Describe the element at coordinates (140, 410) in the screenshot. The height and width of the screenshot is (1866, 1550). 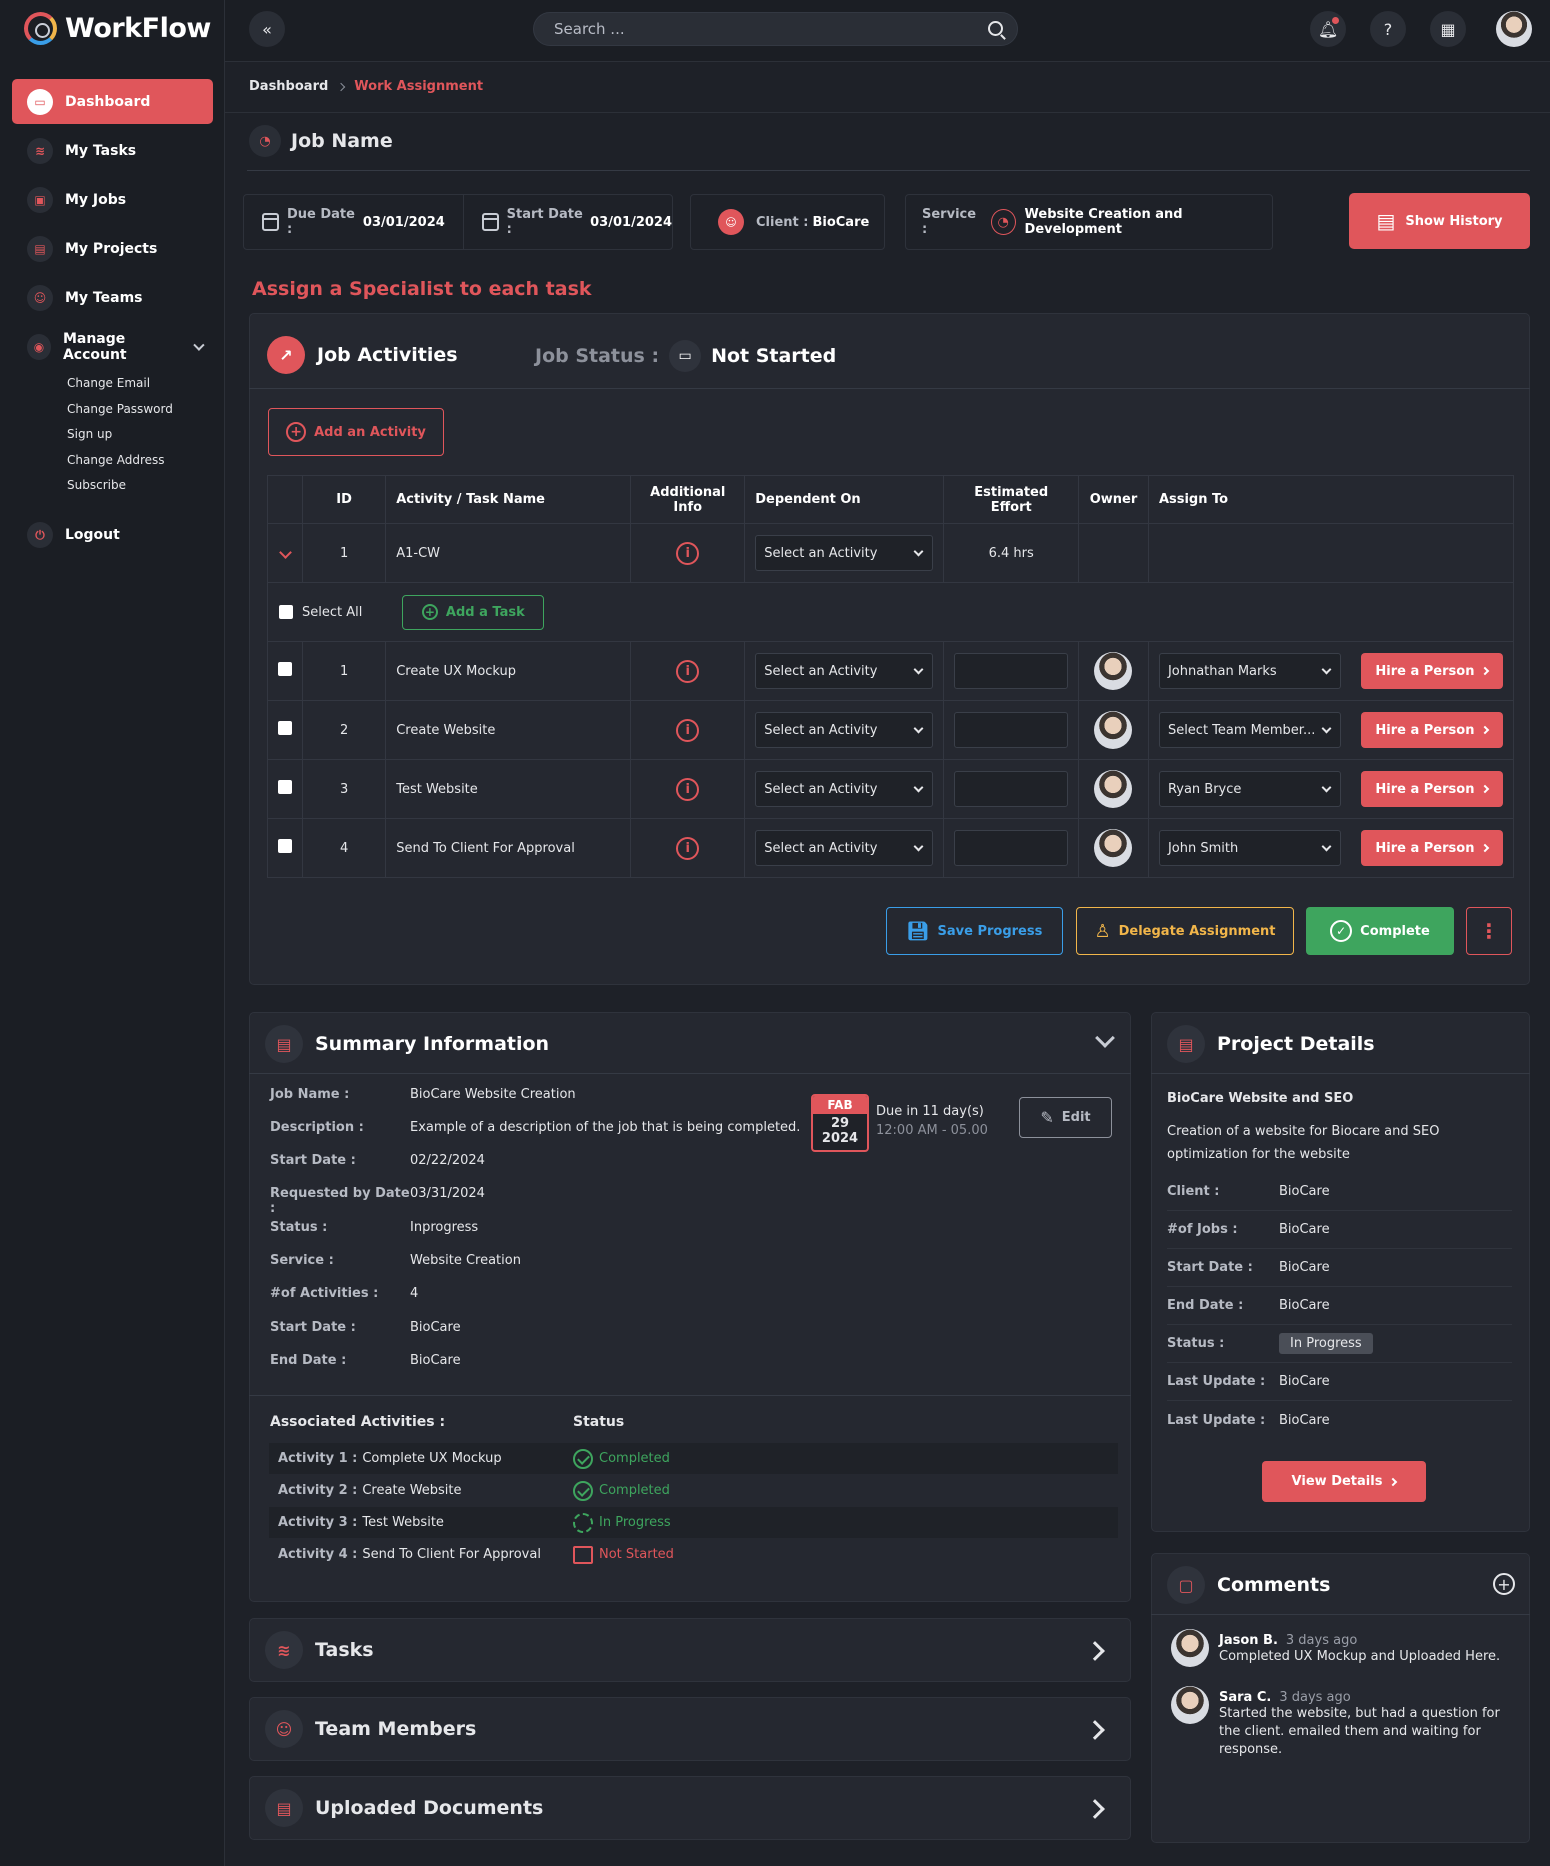
I see `submenu-change-password: Change Password` at that location.